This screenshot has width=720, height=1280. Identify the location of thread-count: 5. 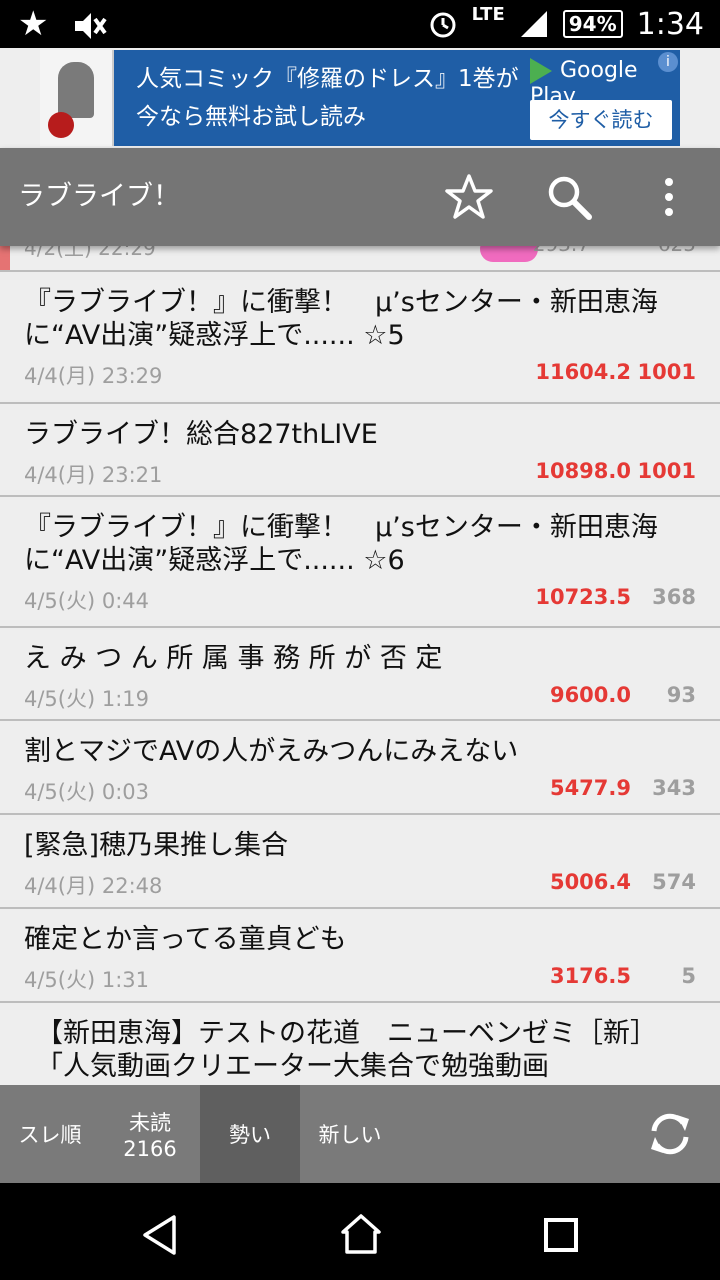
(688, 976).